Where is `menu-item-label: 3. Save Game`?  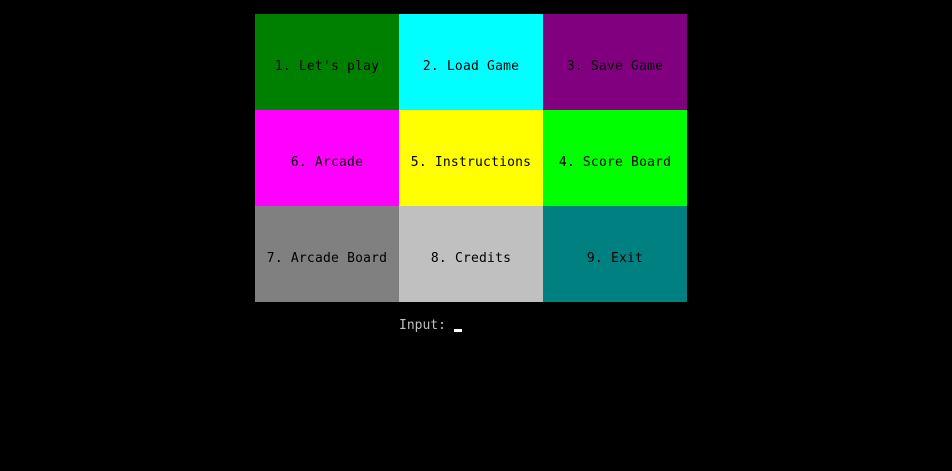 menu-item-label: 3. Save Game is located at coordinates (615, 66).